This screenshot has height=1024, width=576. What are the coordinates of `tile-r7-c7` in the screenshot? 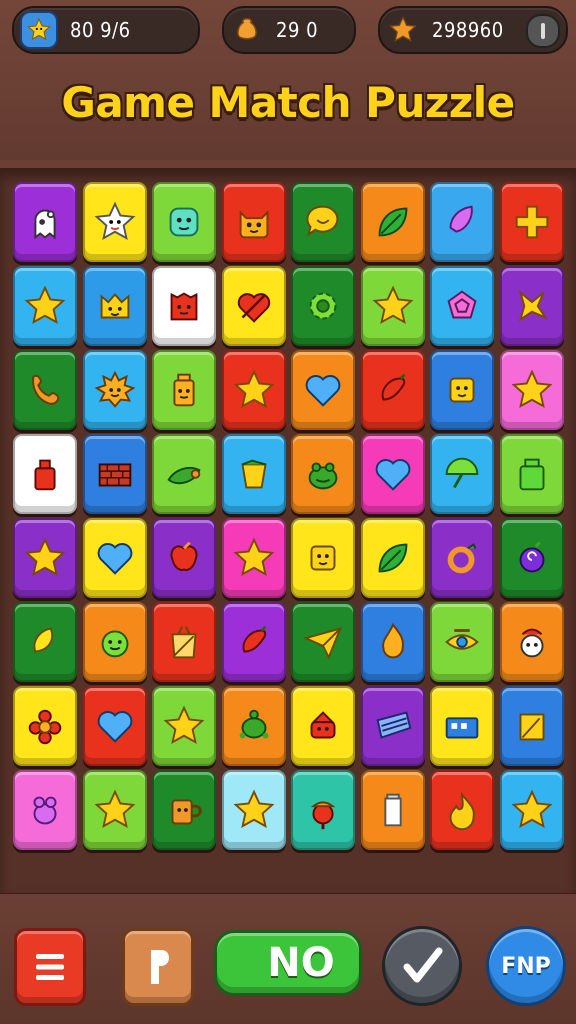 It's located at (462, 726).